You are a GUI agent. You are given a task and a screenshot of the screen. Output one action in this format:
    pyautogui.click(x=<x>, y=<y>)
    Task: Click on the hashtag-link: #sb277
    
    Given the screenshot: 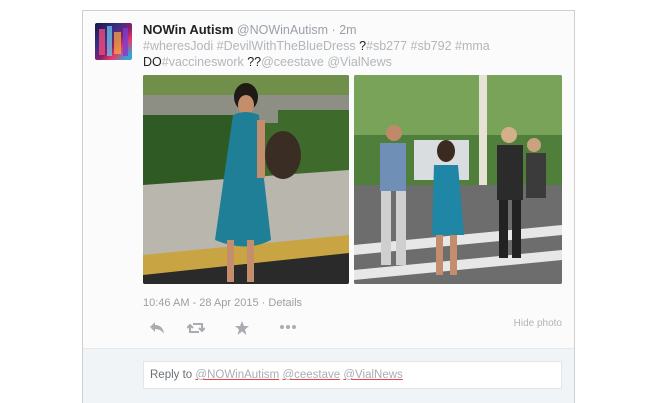 What is the action you would take?
    pyautogui.click(x=388, y=46)
    